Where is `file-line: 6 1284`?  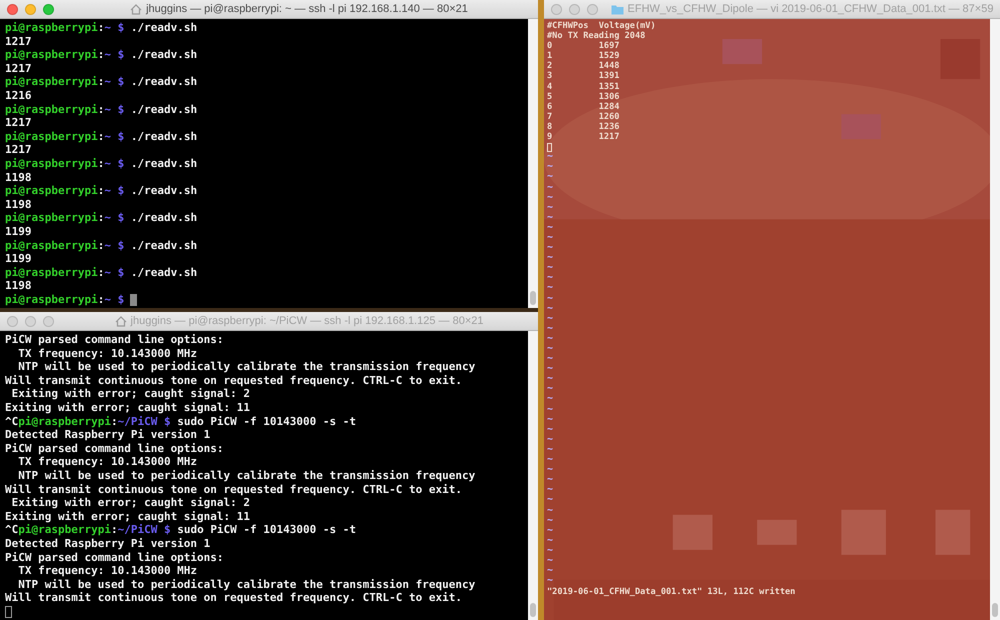
file-line: 6 1284 is located at coordinates (583, 107).